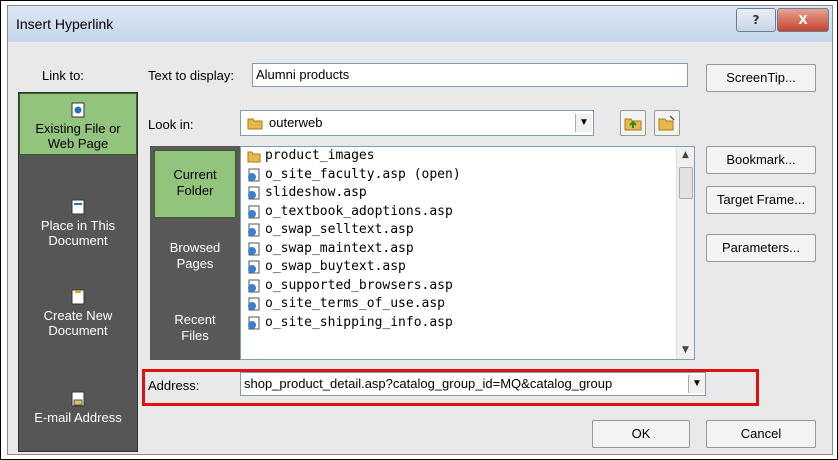  I want to click on file-name: o_site_shipping_info.asp, so click(359, 322).